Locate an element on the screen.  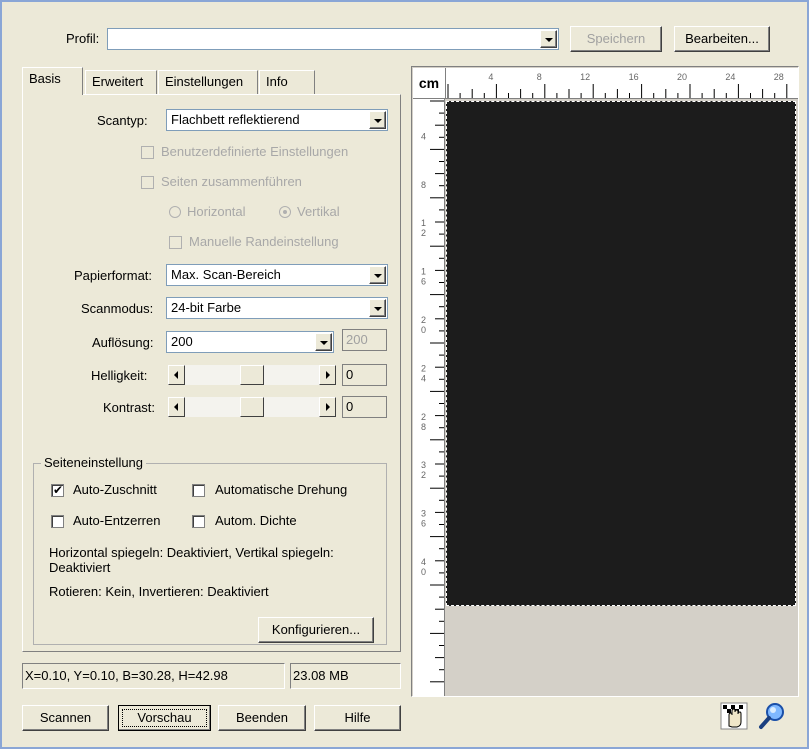
auto-crop-checkbox is located at coordinates (57, 490).